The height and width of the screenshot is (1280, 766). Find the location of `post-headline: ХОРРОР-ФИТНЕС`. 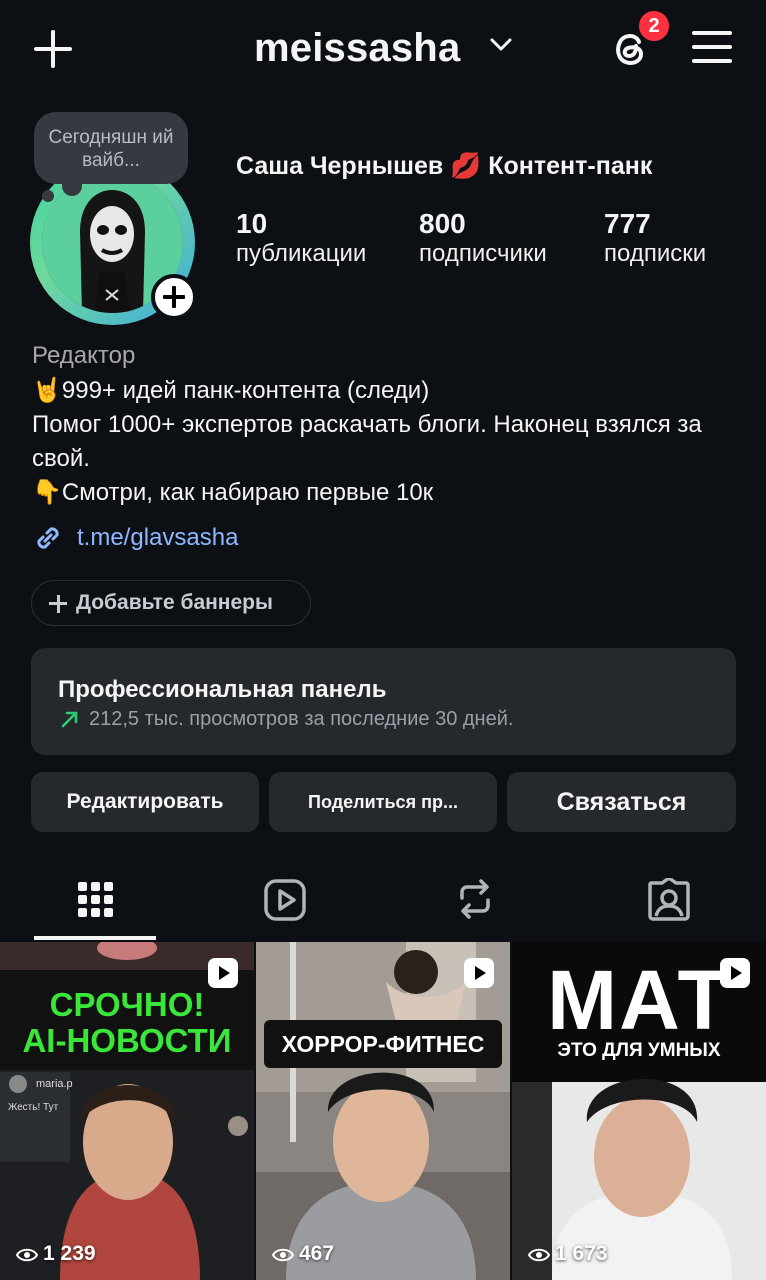

post-headline: ХОРРОР-ФИТНЕС is located at coordinates (383, 1044).